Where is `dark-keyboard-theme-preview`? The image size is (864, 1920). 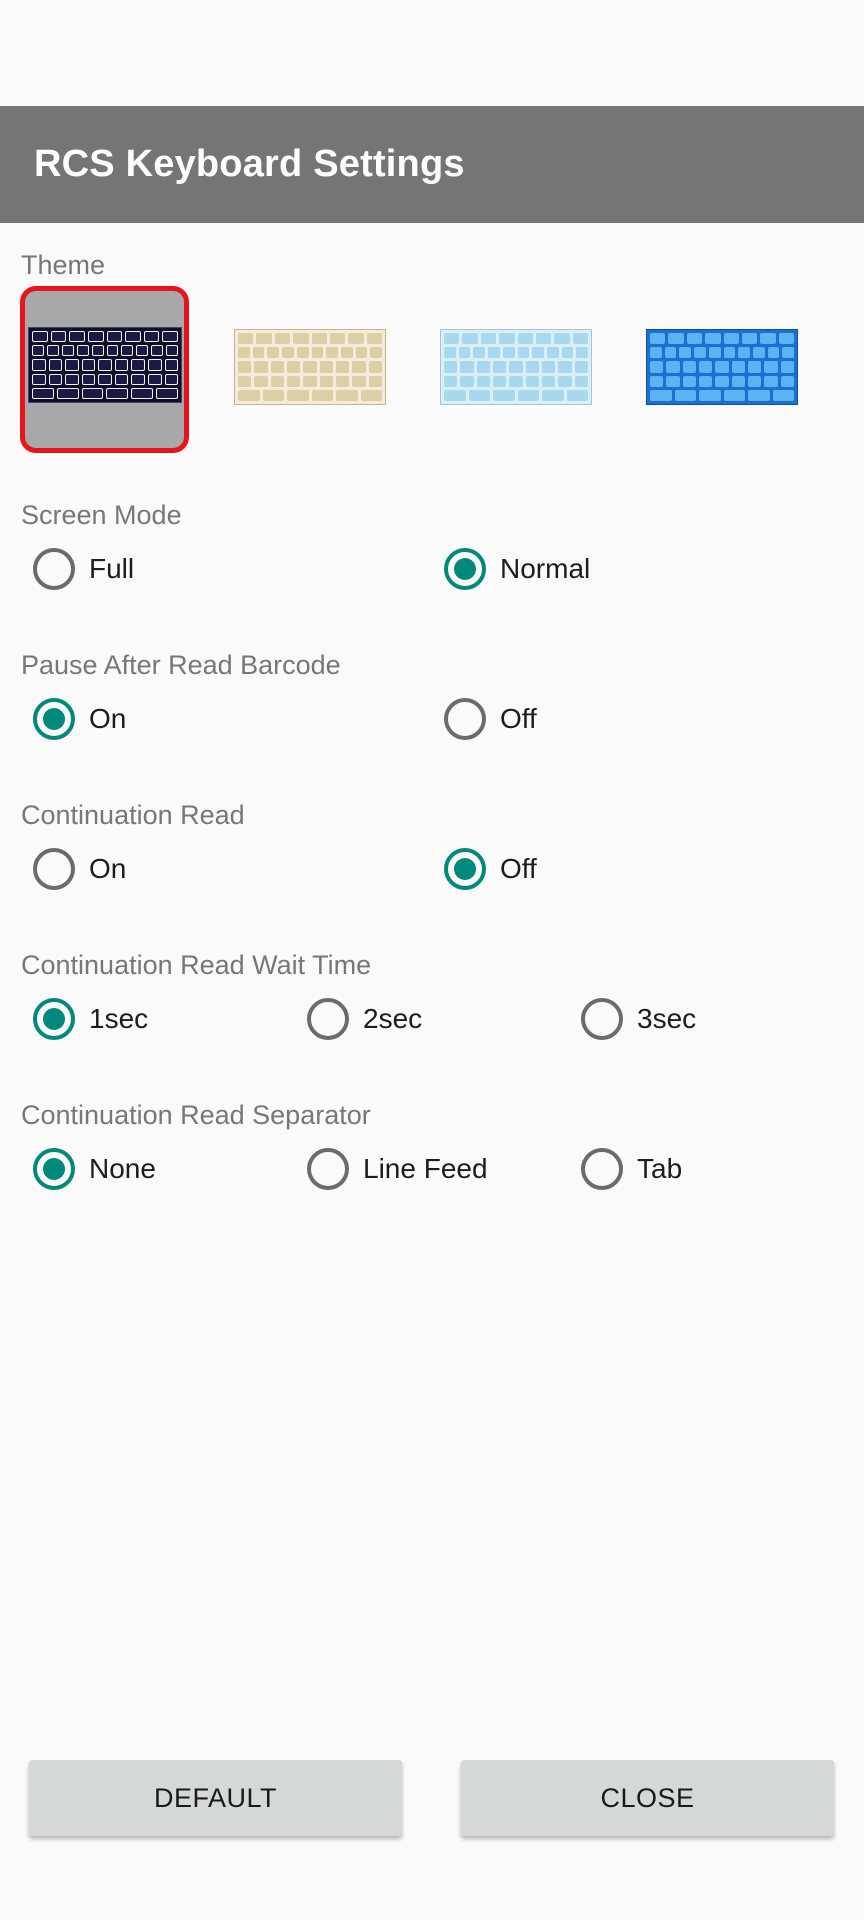 dark-keyboard-theme-preview is located at coordinates (105, 365).